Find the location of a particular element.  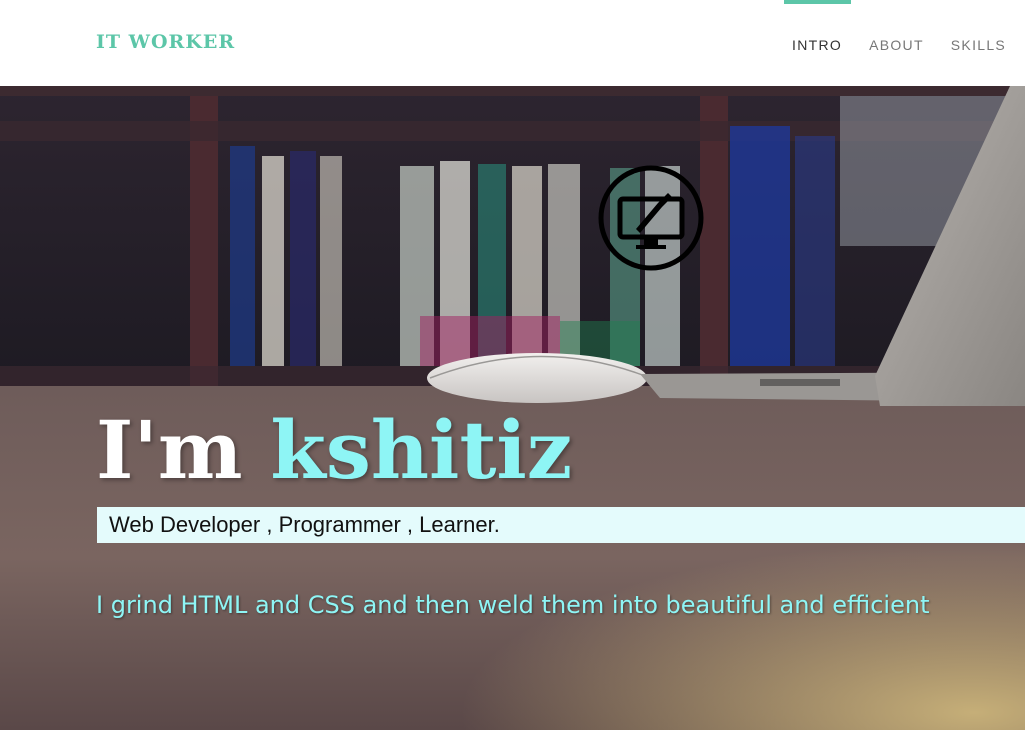

navbar: IT WORKER INTRO ABOUT SKILLS M is located at coordinates (512, 43).